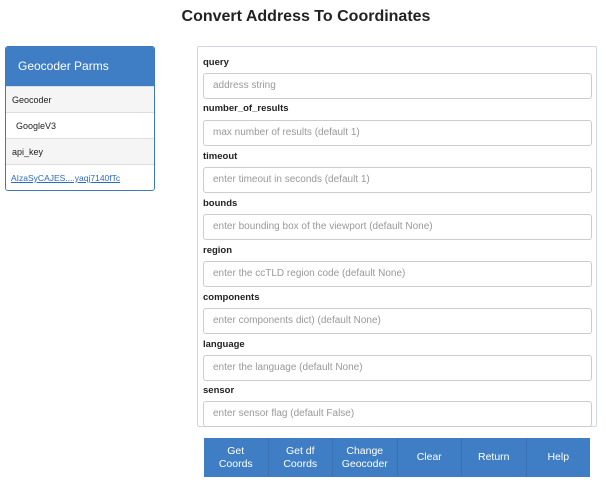 The image size is (606, 486). I want to click on language-label: language, so click(224, 344).